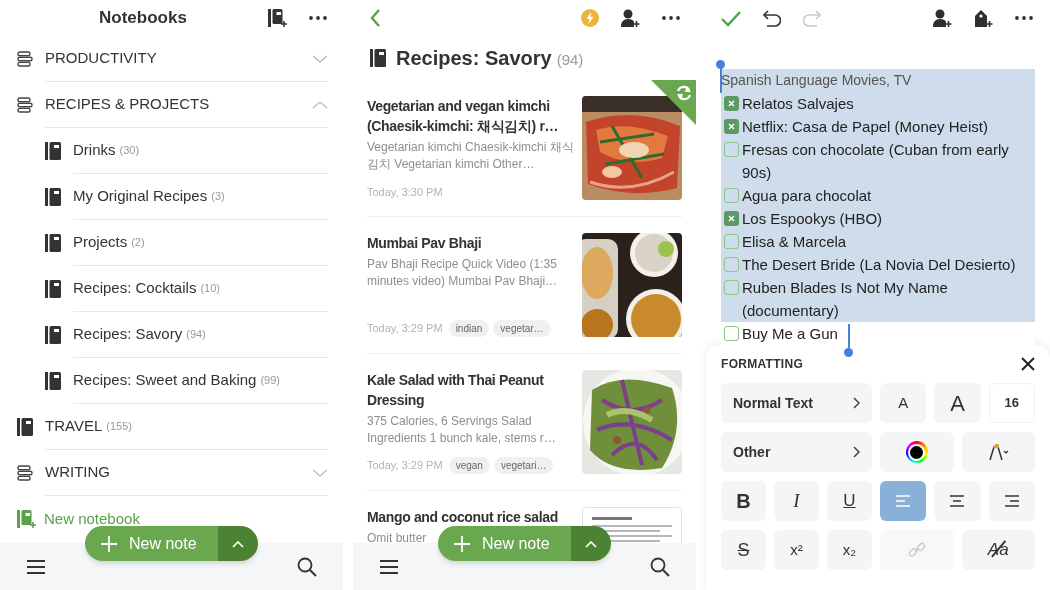 The height and width of the screenshot is (590, 1050). I want to click on notebook-label: My Original Recipes, so click(140, 196).